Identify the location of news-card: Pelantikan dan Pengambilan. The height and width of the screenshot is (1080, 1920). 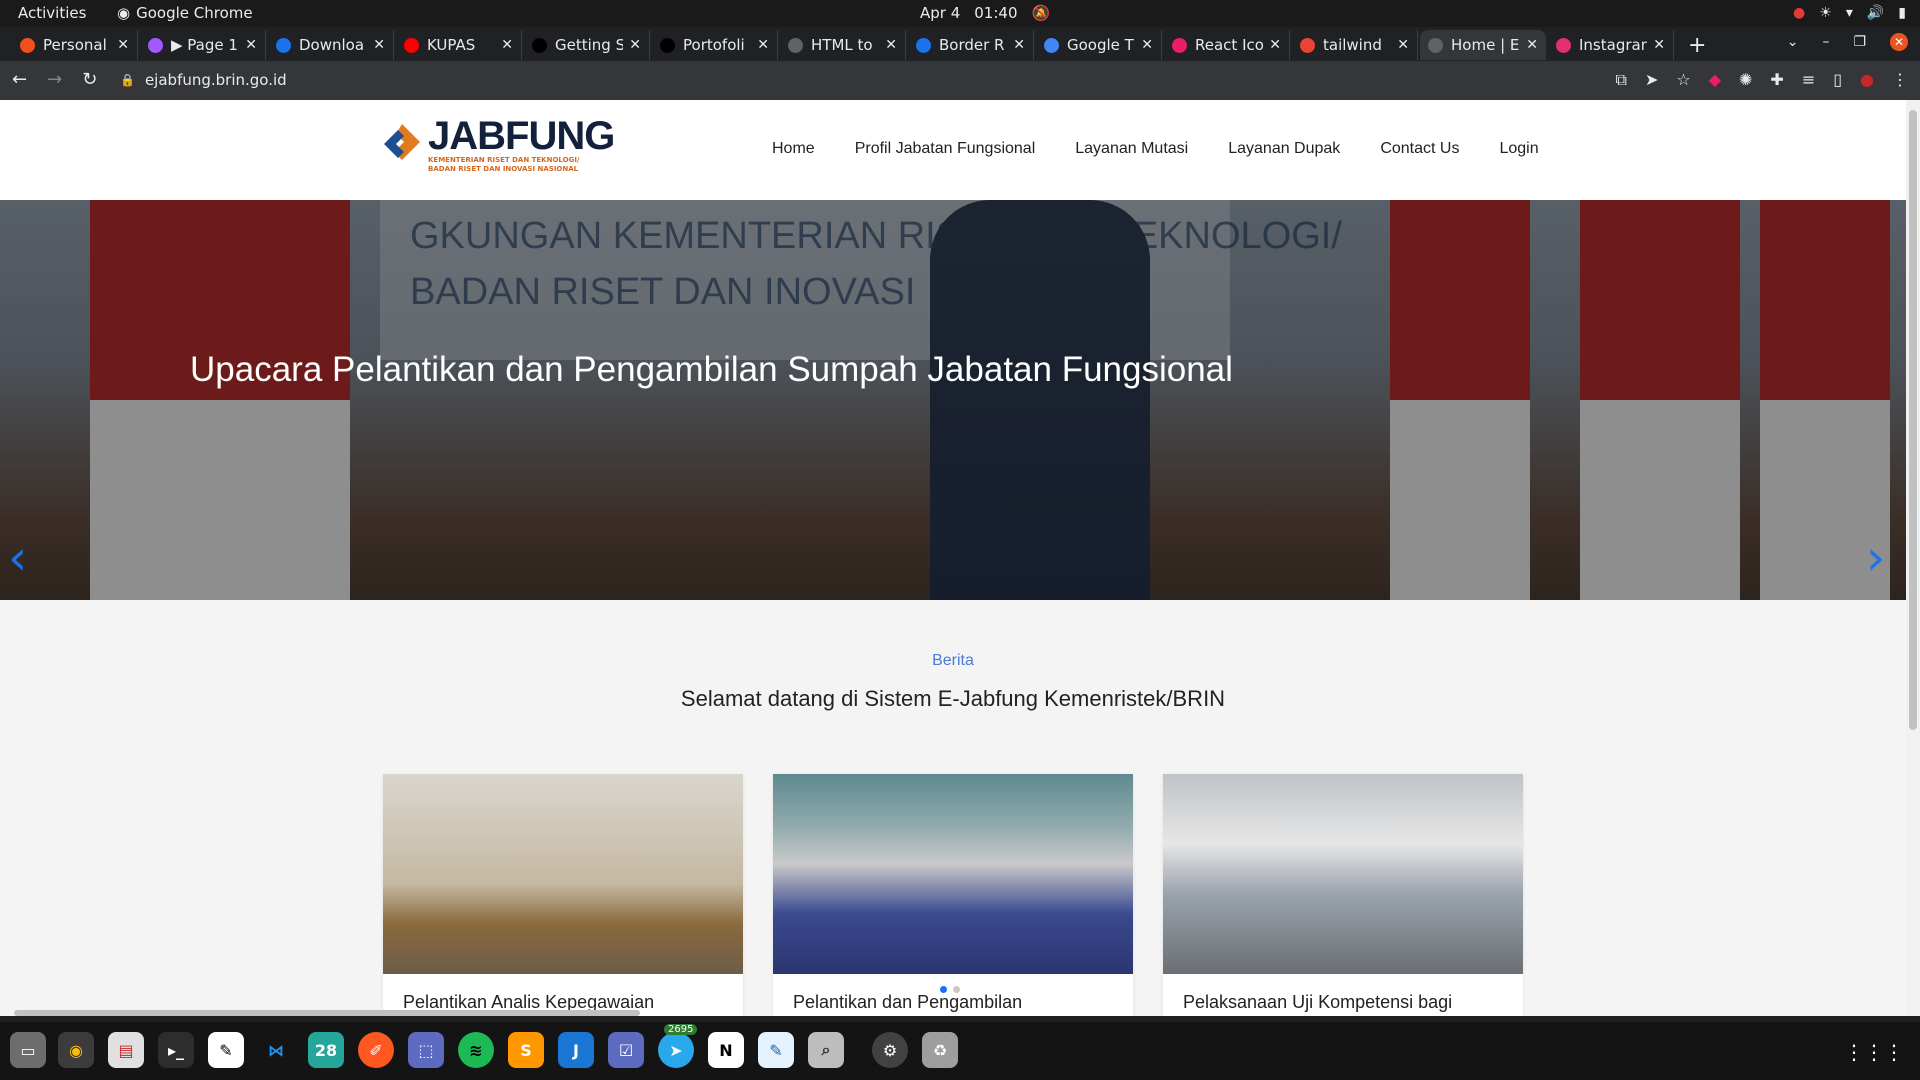
(953, 895).